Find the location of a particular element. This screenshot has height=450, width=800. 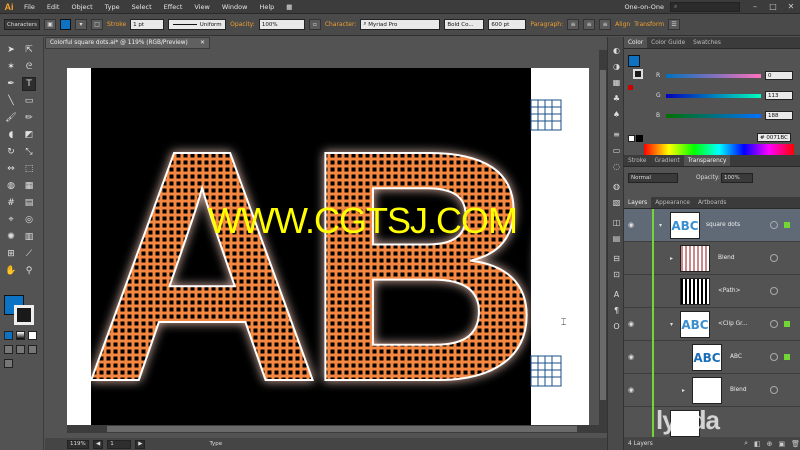

zoom-tool-icon: ⚲ is located at coordinates (29, 271).